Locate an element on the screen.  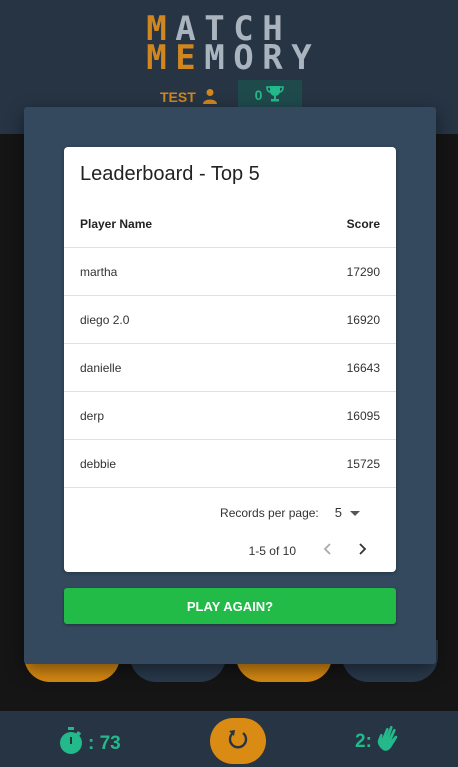
logo-letter: E is located at coordinates (185, 58).